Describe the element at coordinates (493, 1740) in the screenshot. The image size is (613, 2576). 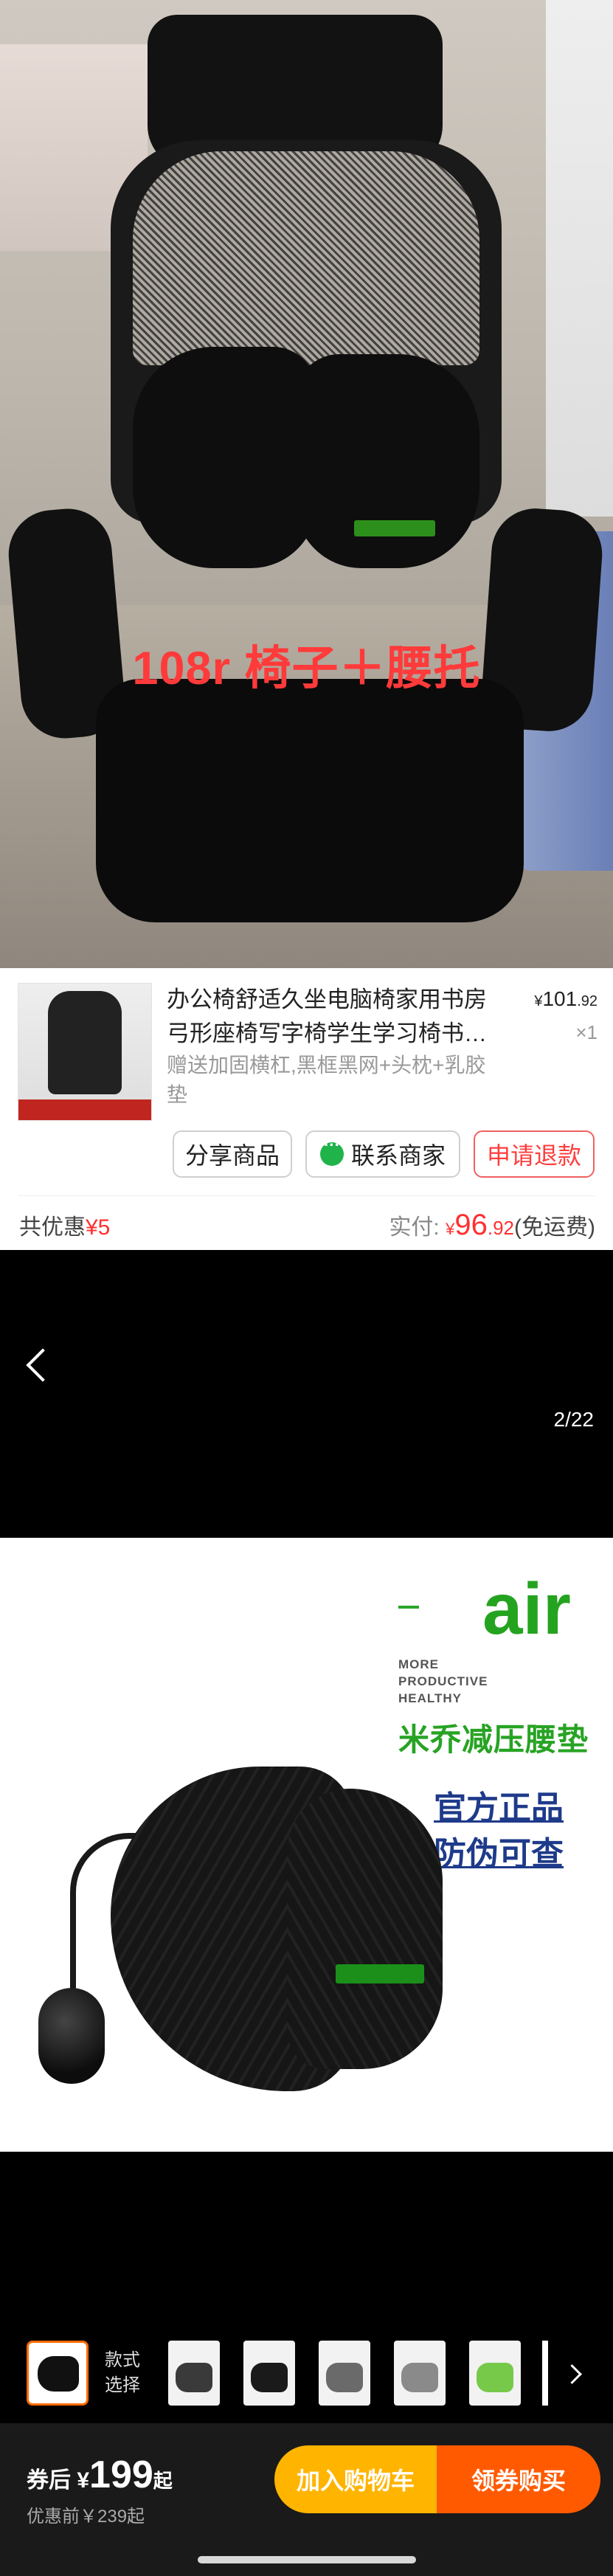
I see `product-name: 米乔减压腰垫` at that location.